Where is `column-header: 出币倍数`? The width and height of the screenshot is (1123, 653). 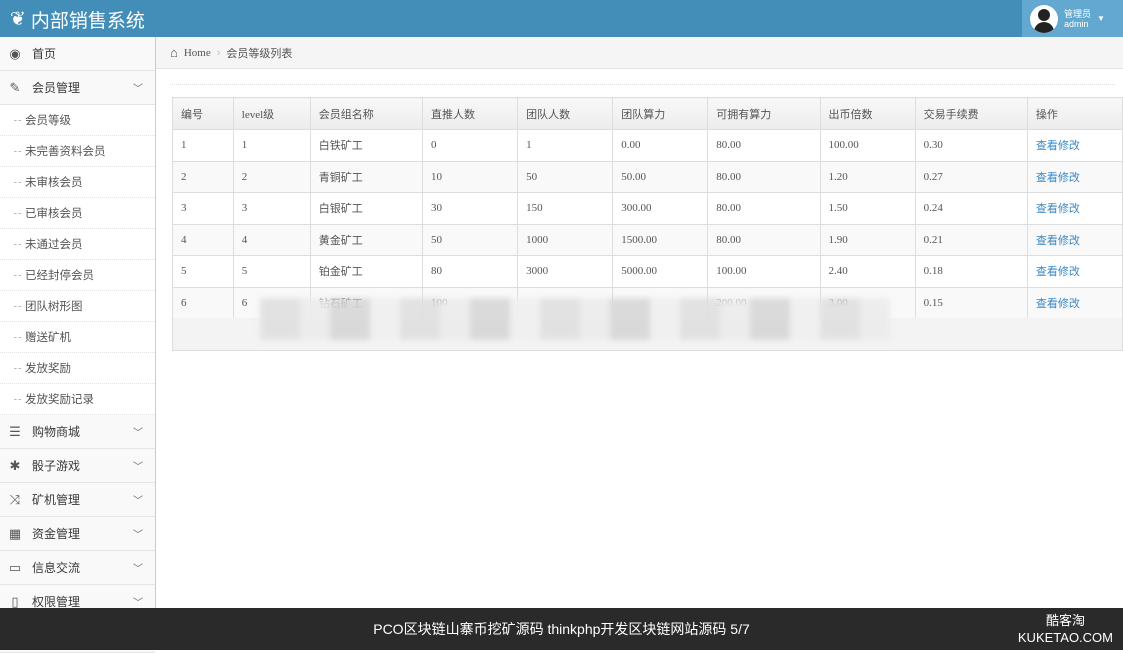 column-header: 出币倍数 is located at coordinates (867, 113).